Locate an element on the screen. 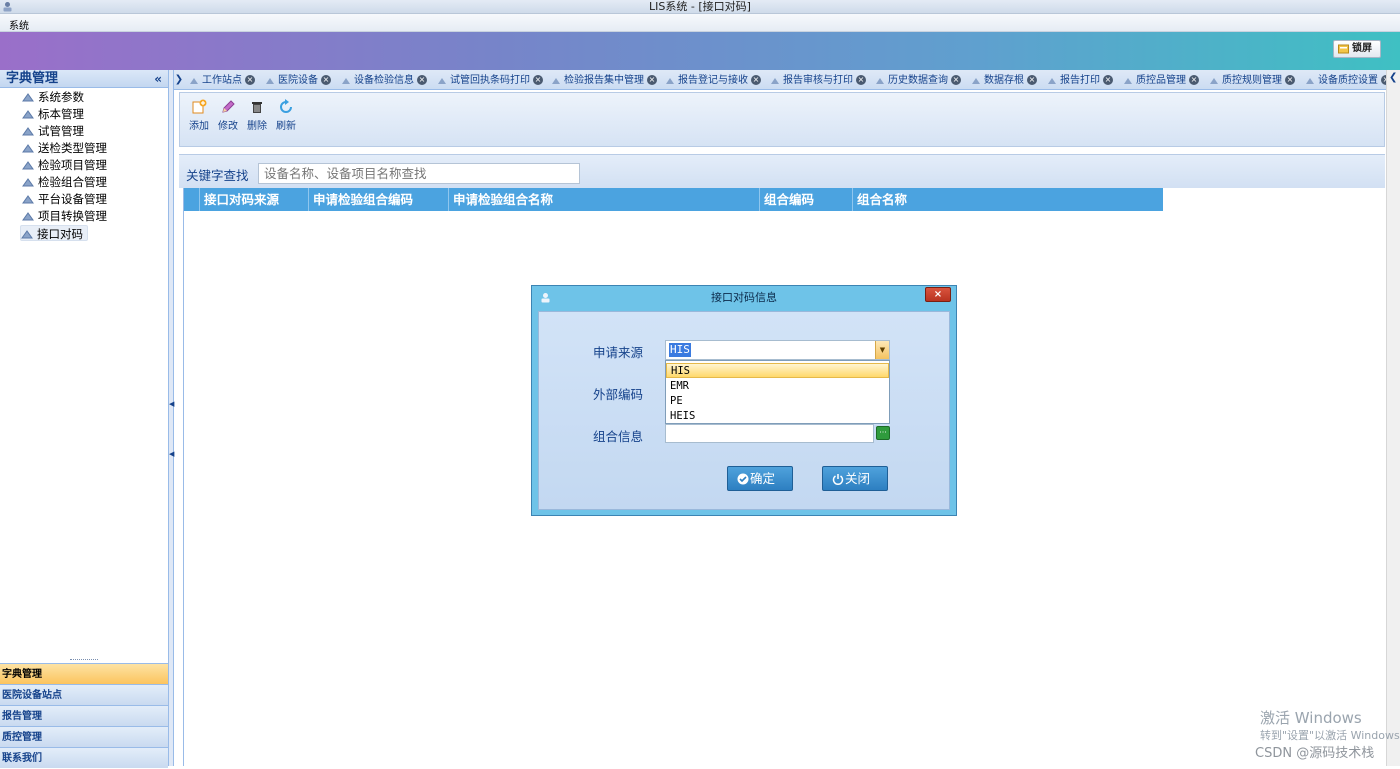  group-lookup-icon: ··· is located at coordinates (883, 433).